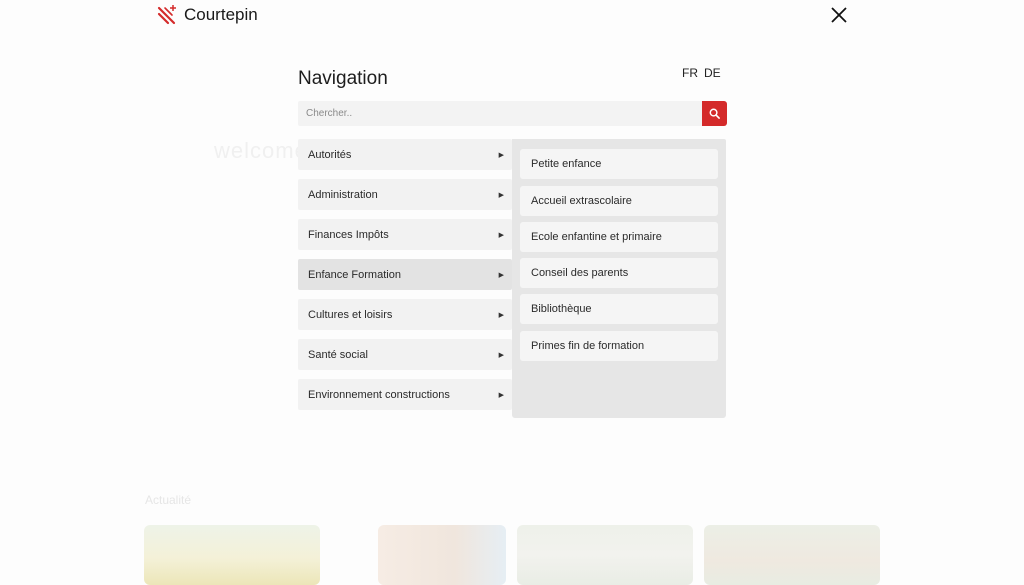 This screenshot has width=1024, height=585. What do you see at coordinates (343, 78) in the screenshot?
I see `navigation-title: Navigation` at bounding box center [343, 78].